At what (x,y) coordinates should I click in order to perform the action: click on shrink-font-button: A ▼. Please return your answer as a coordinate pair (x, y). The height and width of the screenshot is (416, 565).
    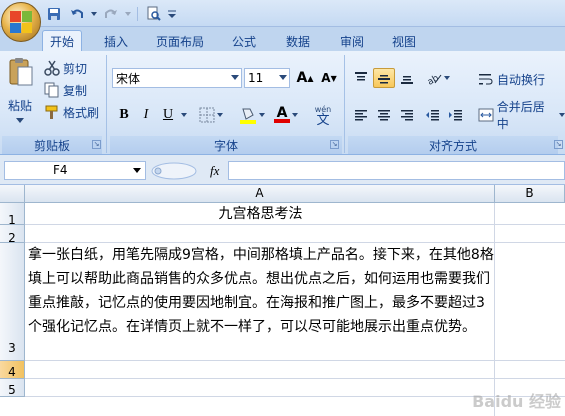
    Looking at the image, I should click on (329, 78).